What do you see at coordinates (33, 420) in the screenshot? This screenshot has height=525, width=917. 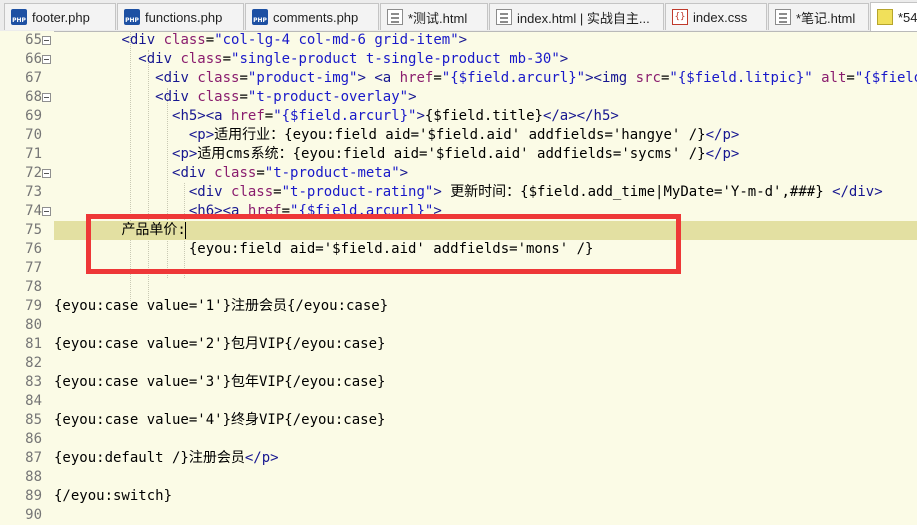 I see `line-number: 85` at bounding box center [33, 420].